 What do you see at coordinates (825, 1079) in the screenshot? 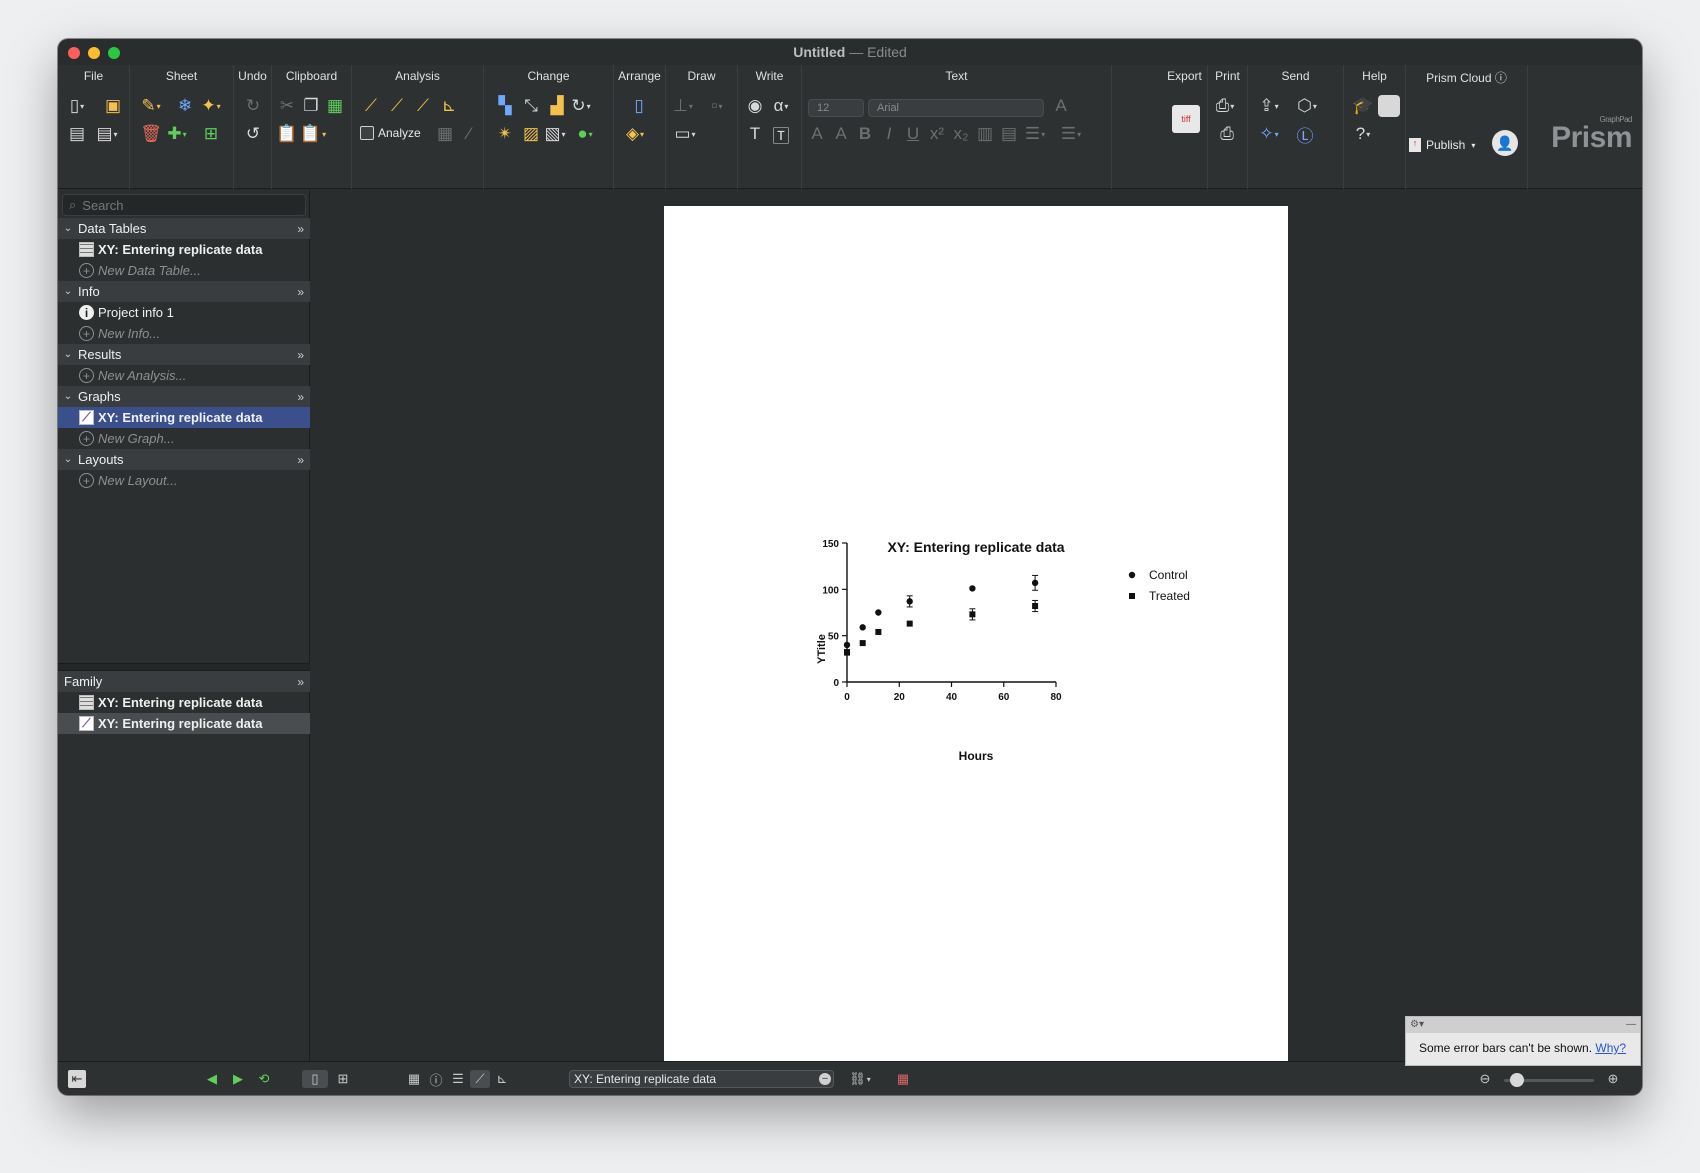
I see `remove-icon: –` at bounding box center [825, 1079].